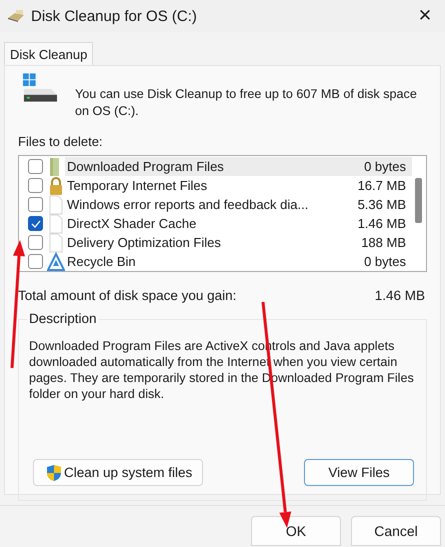 The width and height of the screenshot is (445, 547). Describe the element at coordinates (56, 261) in the screenshot. I see `recycle-icon` at that location.